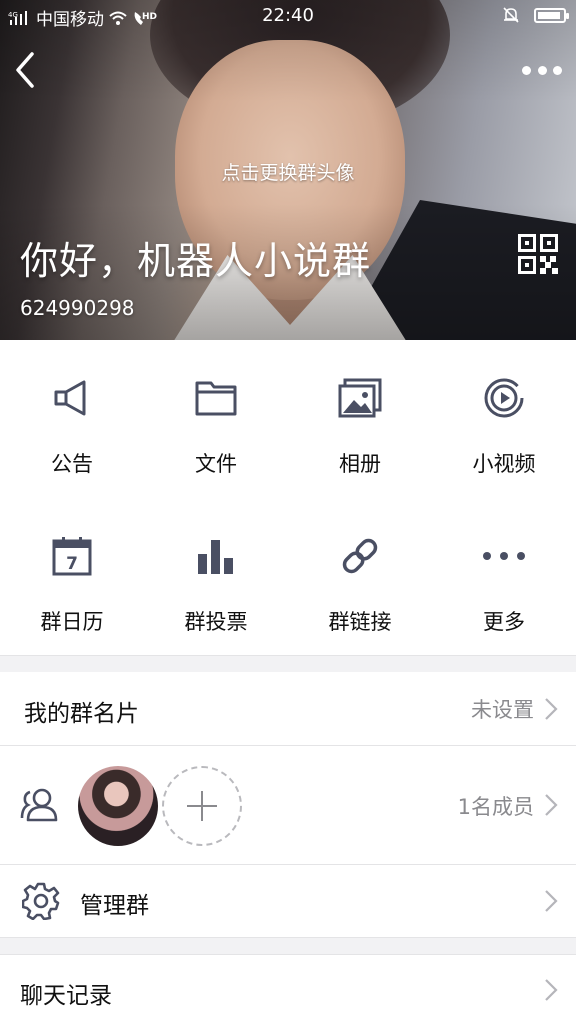 The width and height of the screenshot is (576, 1024). I want to click on members-icon, so click(39, 805).